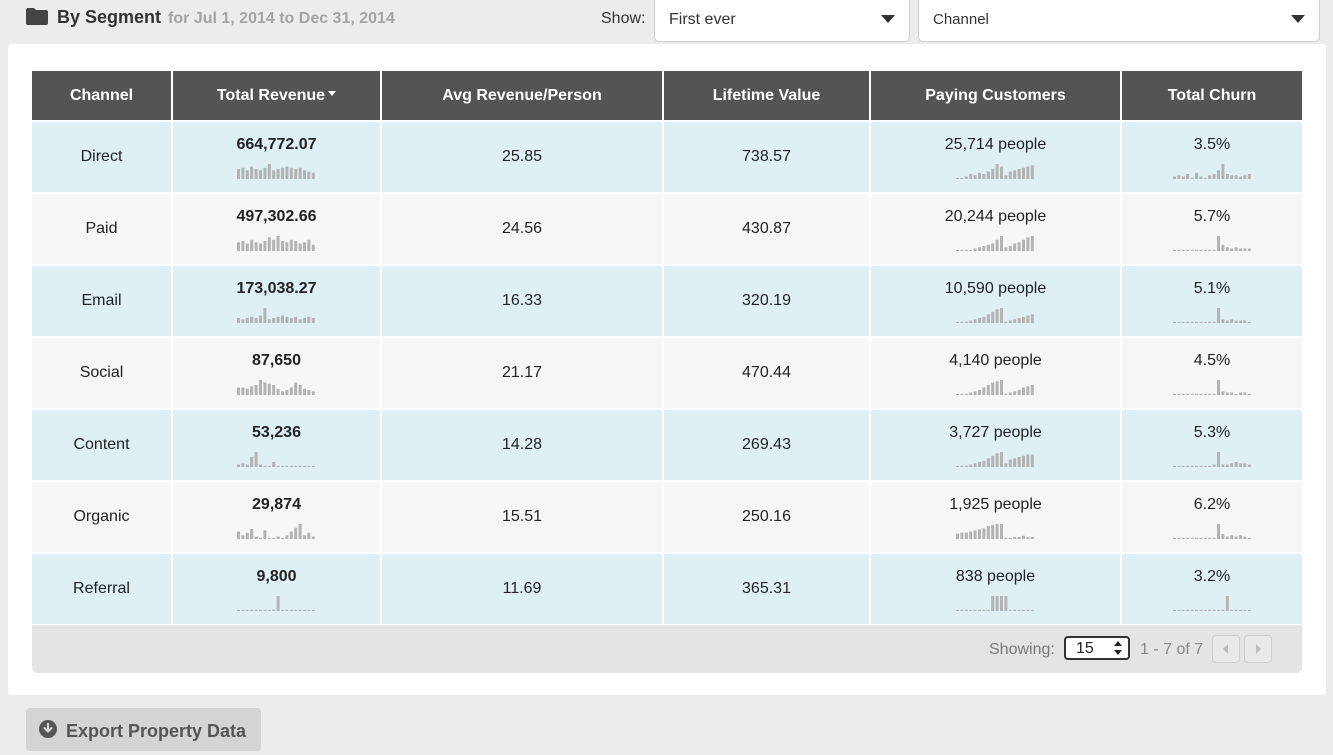 The height and width of the screenshot is (755, 1333). I want to click on column-header-channel: Channel, so click(102, 95).